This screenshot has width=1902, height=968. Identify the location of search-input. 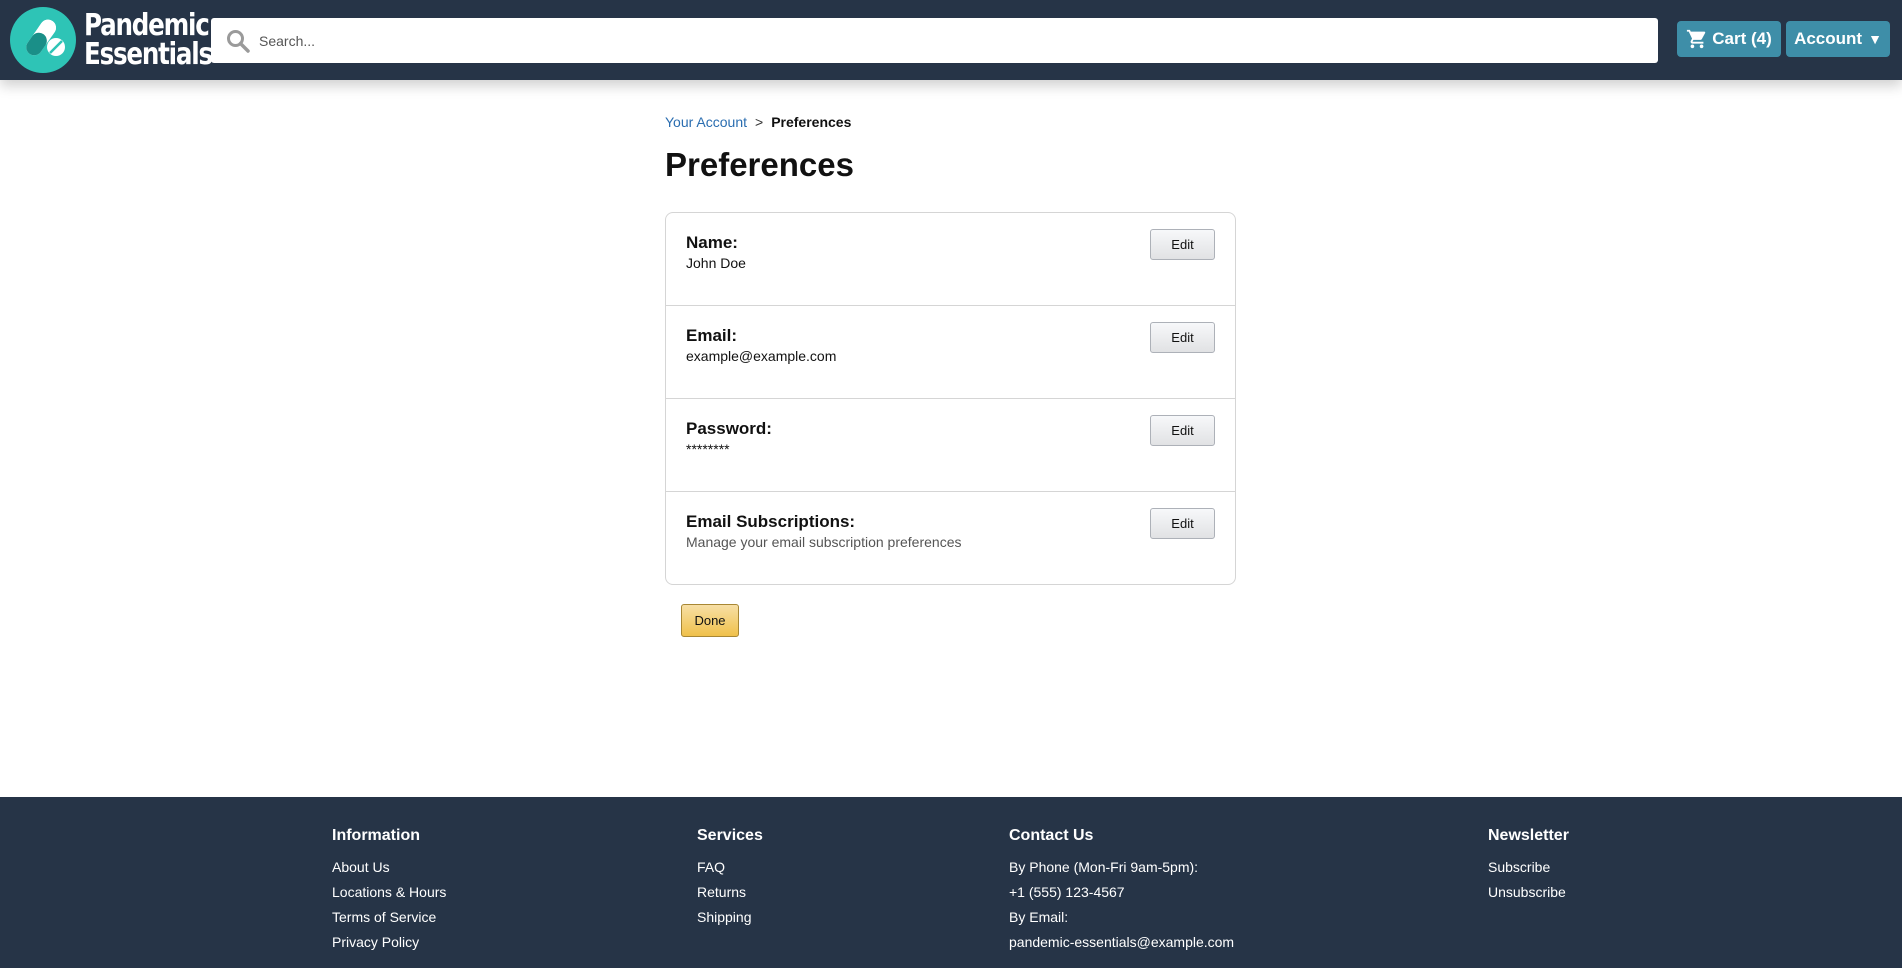
(958, 40).